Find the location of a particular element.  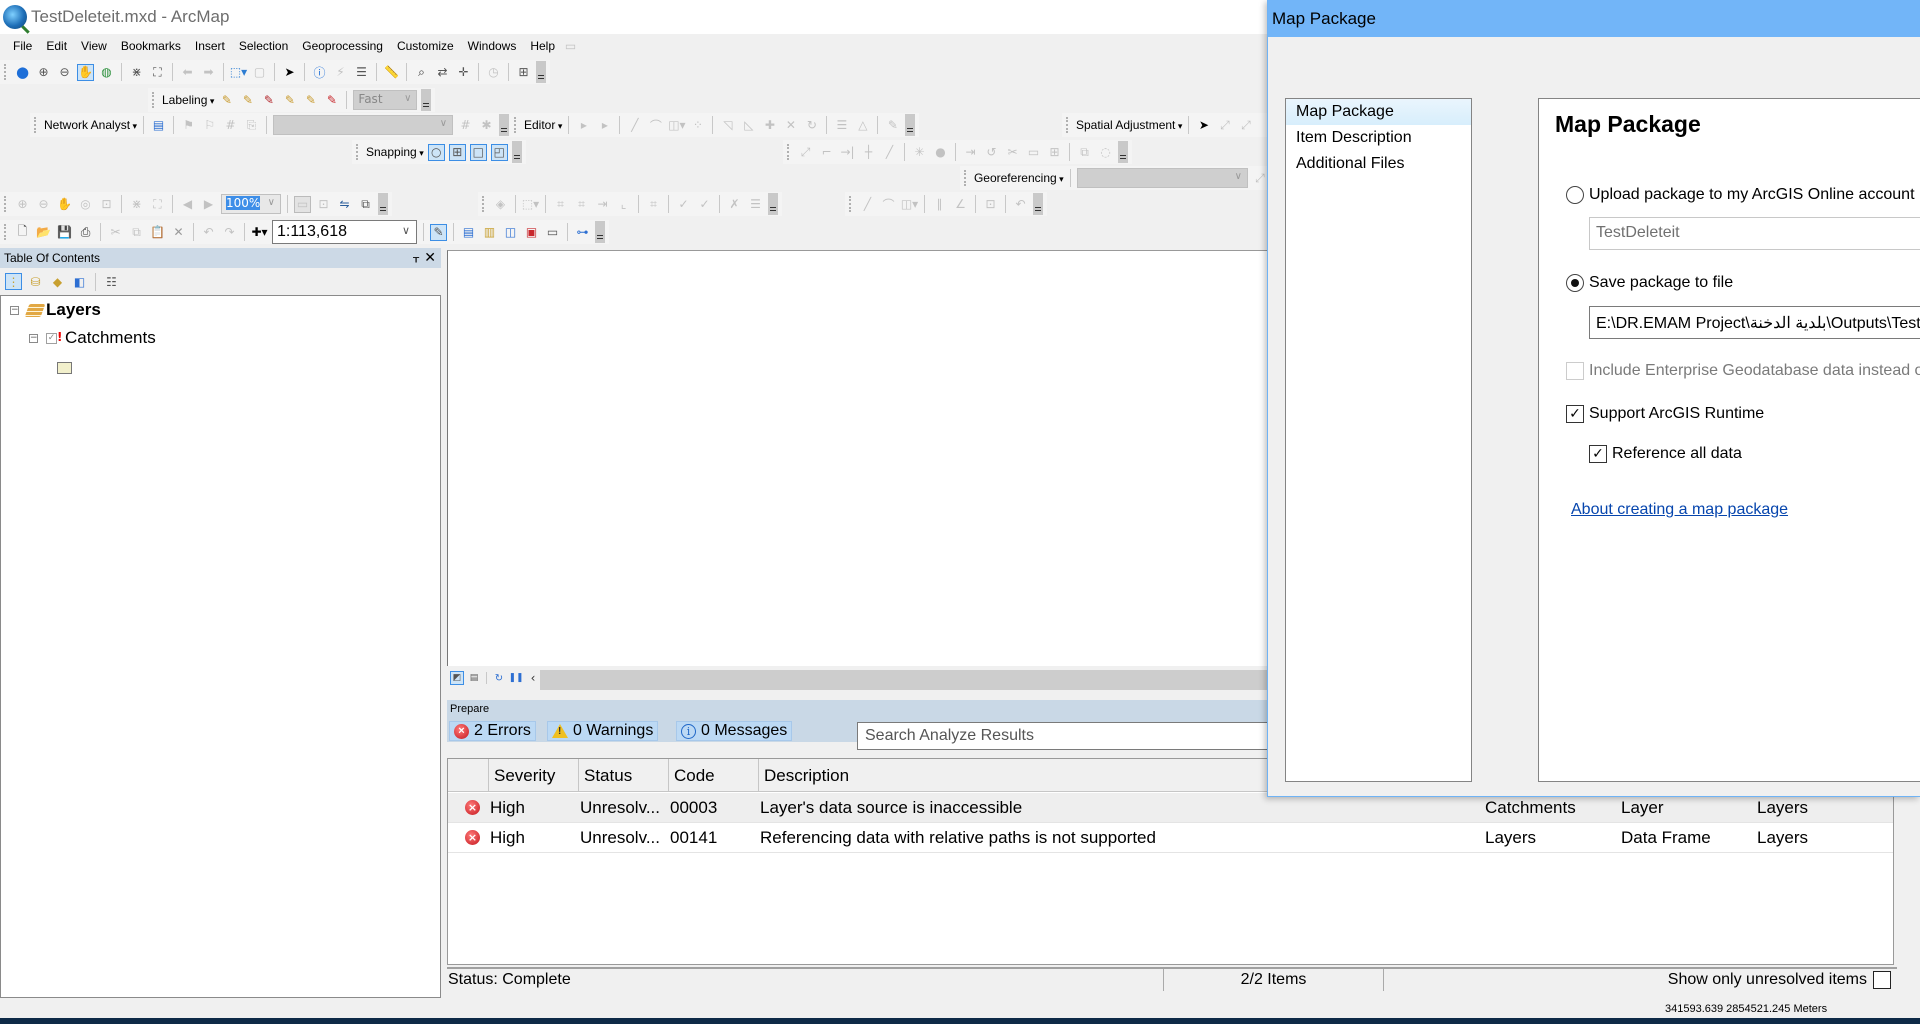

delete-icon: ✕ is located at coordinates (178, 232).